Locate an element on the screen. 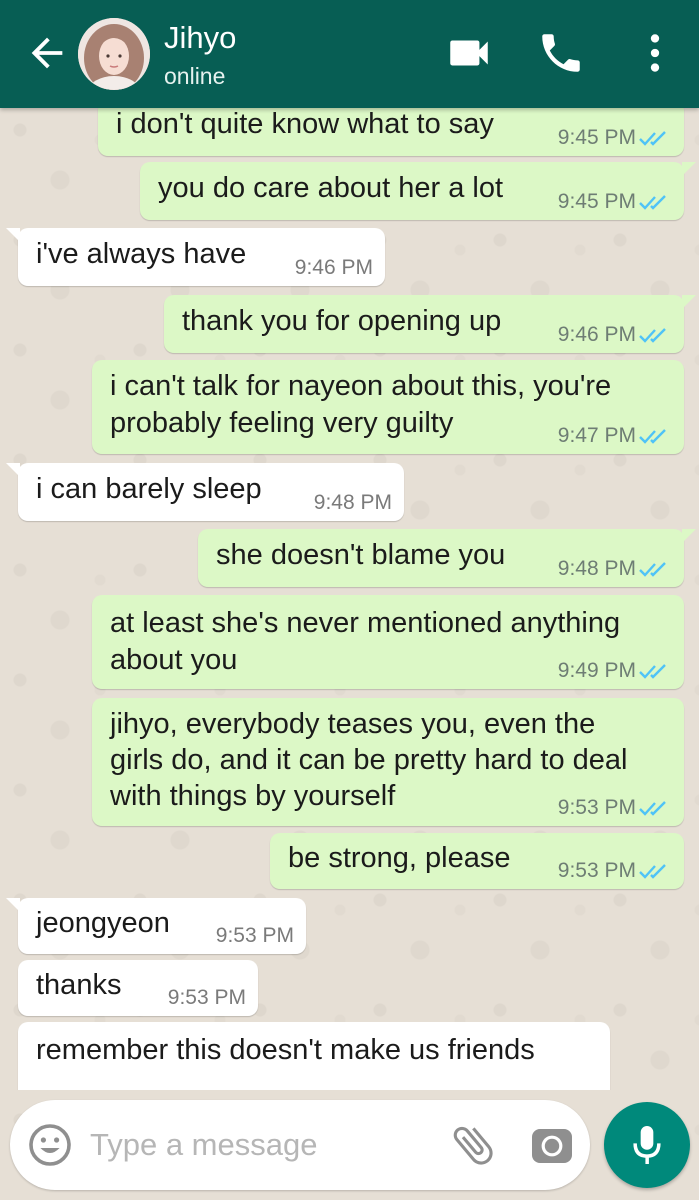  more-options-button is located at coordinates (655, 53).